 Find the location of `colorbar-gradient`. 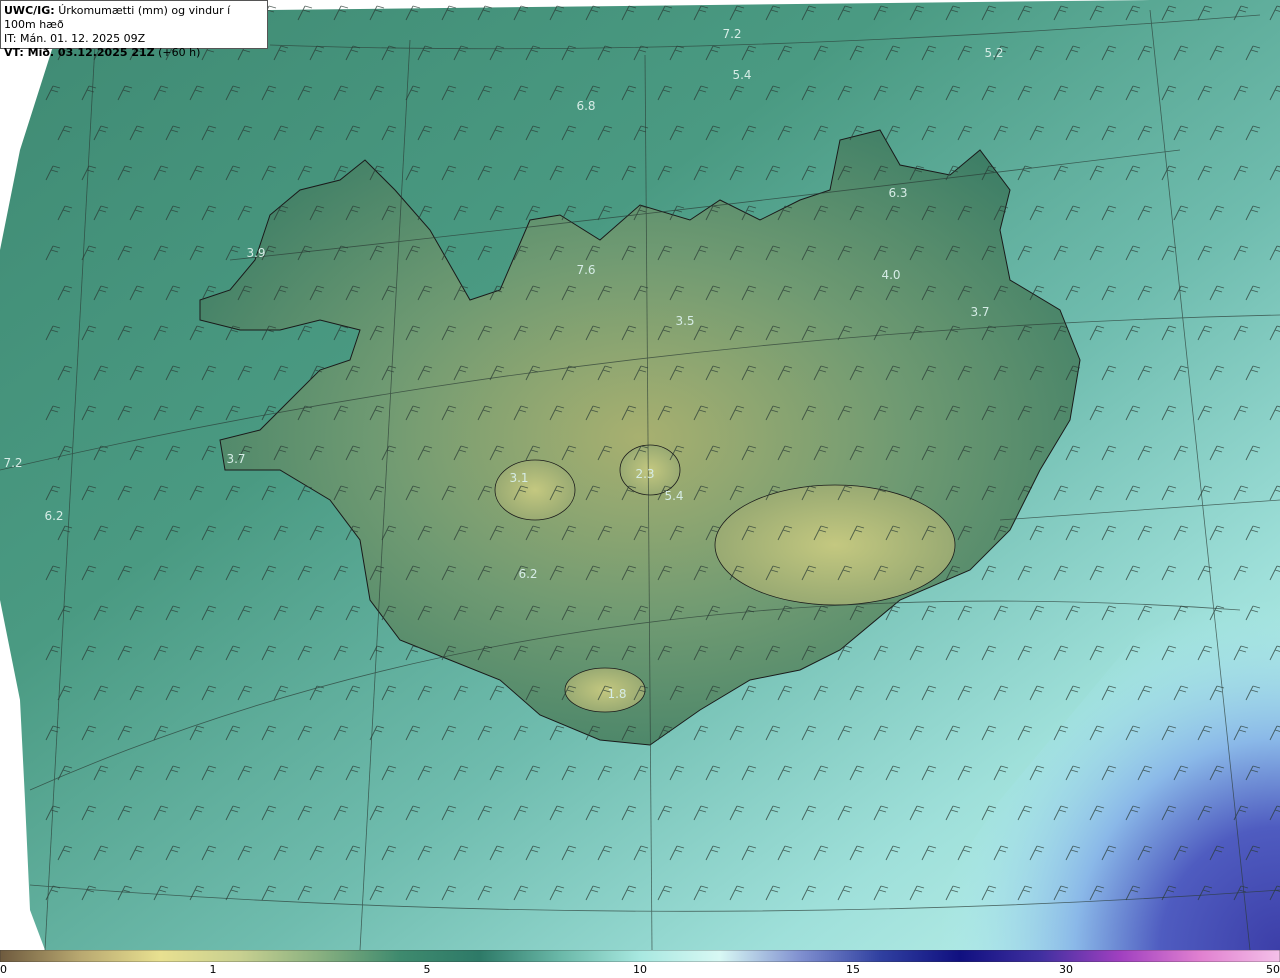

colorbar-gradient is located at coordinates (640, 956).